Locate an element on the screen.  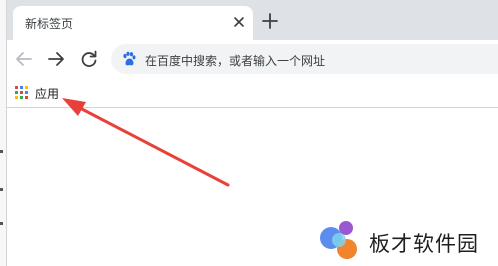
address-bar: 在百度中搜索，或者输入一个网址 is located at coordinates (304, 59).